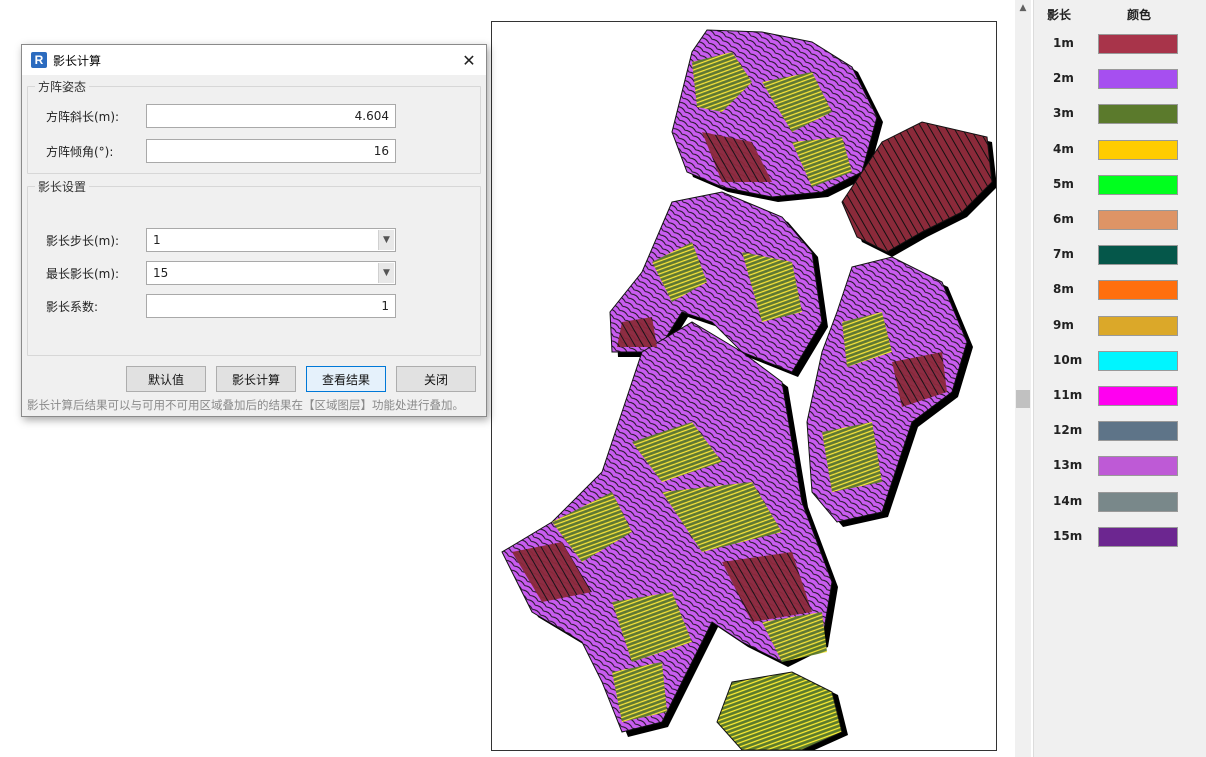  Describe the element at coordinates (1063, 324) in the screenshot. I see `legend-length-label: 9m` at that location.